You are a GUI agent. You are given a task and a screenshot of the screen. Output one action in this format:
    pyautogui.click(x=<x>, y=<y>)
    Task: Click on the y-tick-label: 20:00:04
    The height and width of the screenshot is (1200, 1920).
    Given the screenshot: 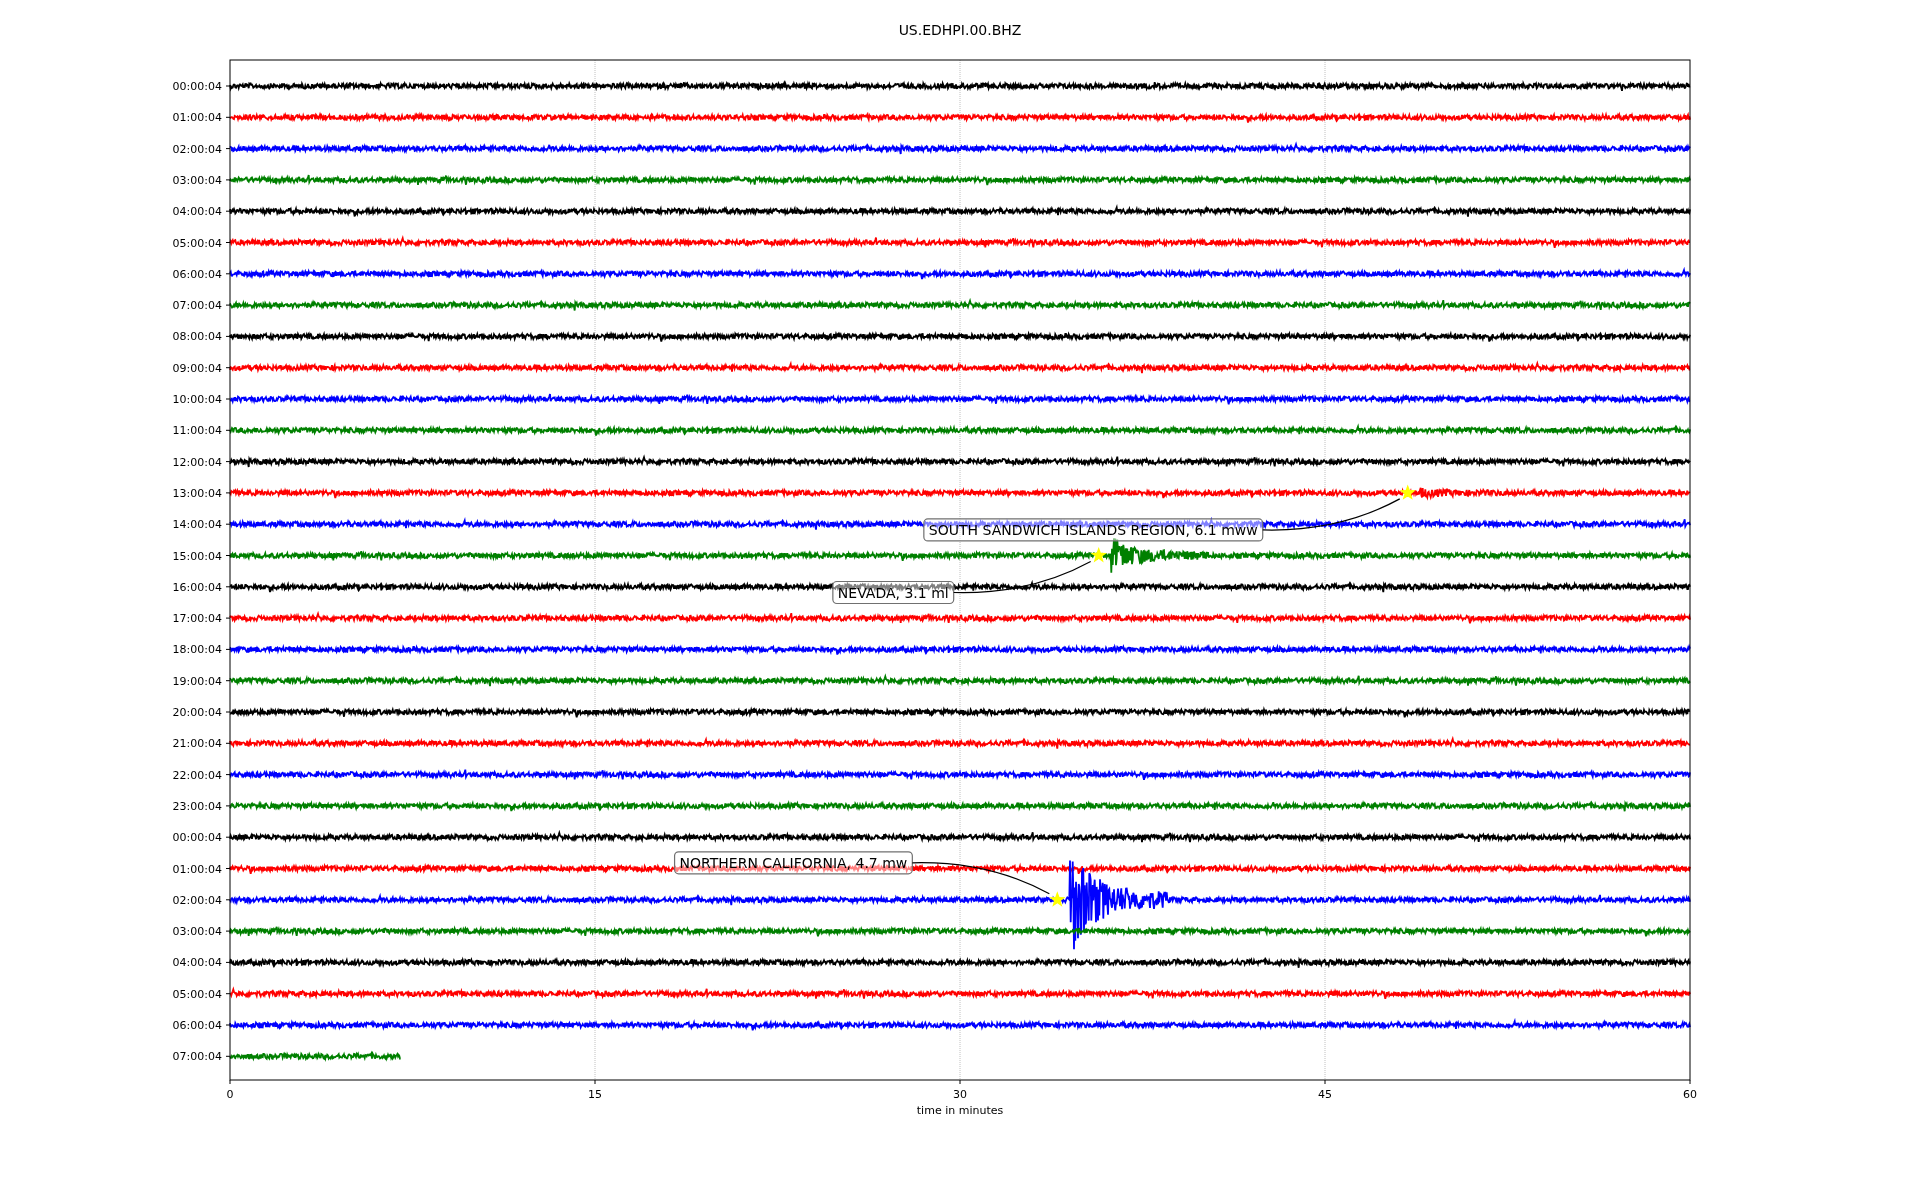 What is the action you would take?
    pyautogui.click(x=197, y=712)
    